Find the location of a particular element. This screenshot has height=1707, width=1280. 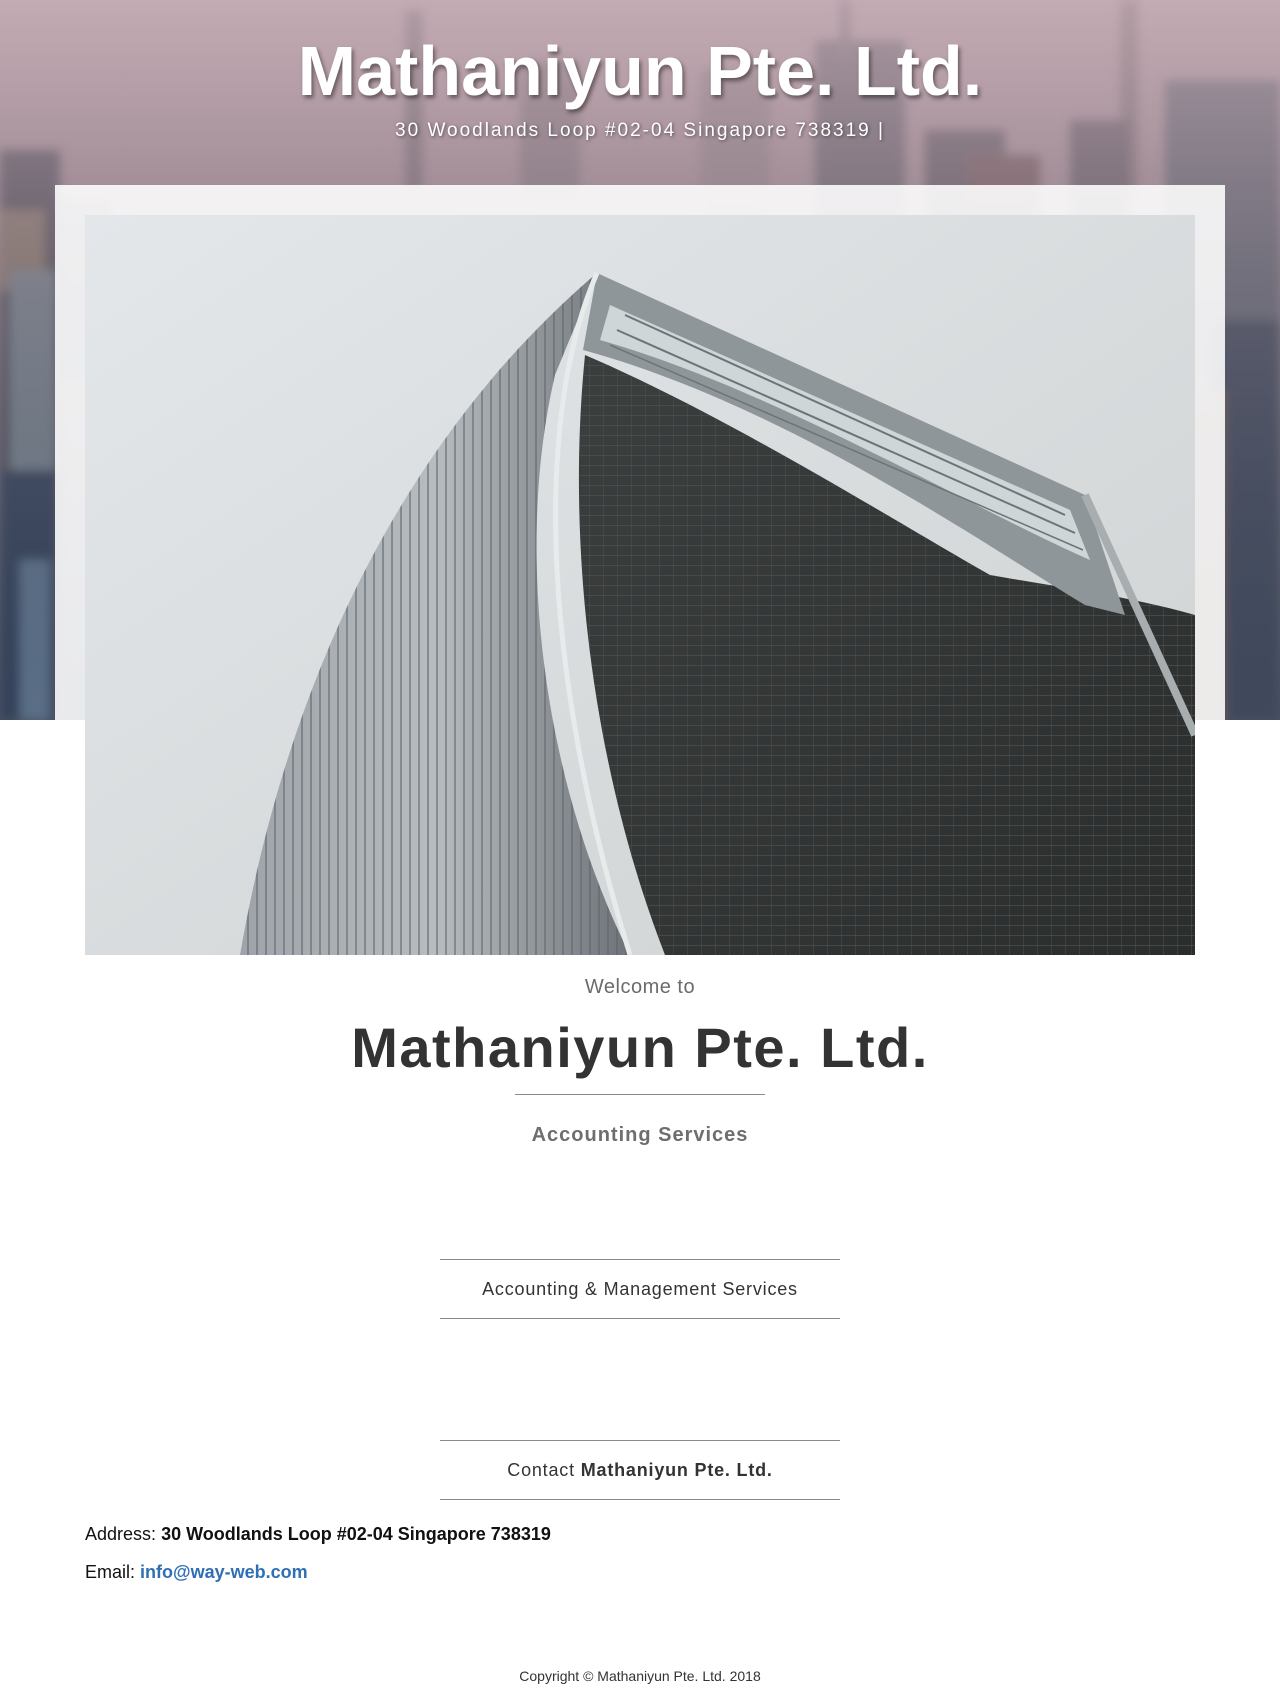

welcome-intro: Welcome to is located at coordinates (640, 987).